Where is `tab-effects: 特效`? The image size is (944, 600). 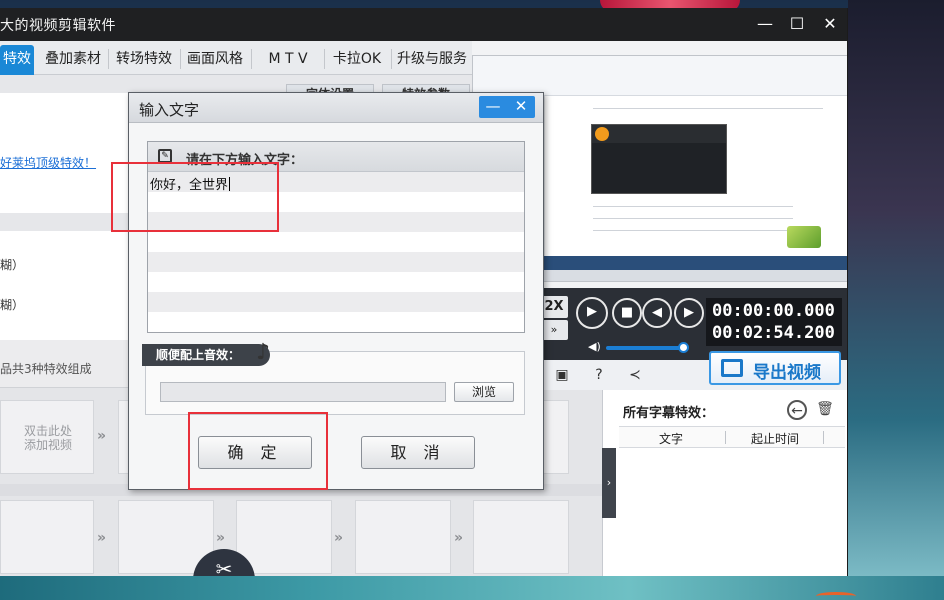
tab-effects: 特效 is located at coordinates (17, 60).